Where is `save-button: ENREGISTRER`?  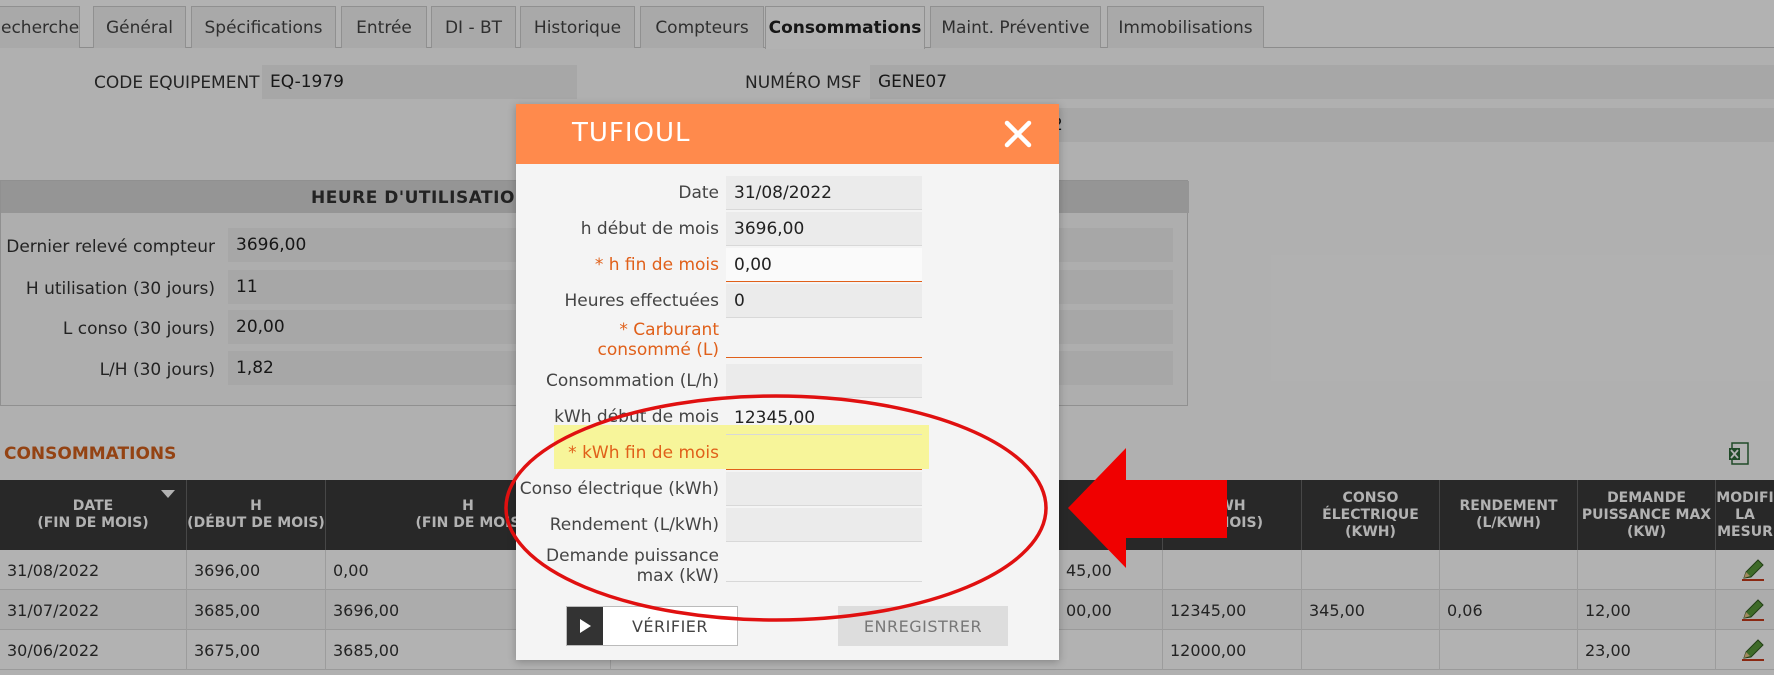
save-button: ENREGISTRER is located at coordinates (923, 626).